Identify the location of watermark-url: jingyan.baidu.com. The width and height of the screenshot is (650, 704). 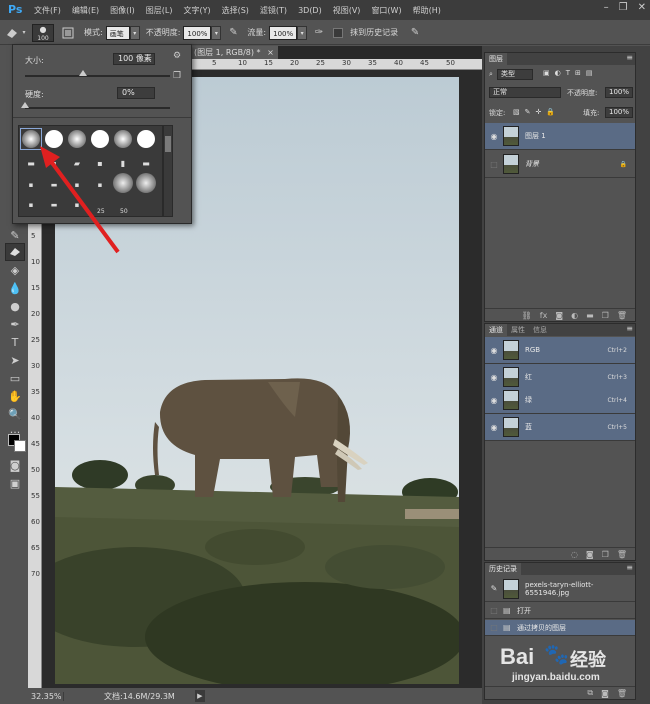
(556, 677).